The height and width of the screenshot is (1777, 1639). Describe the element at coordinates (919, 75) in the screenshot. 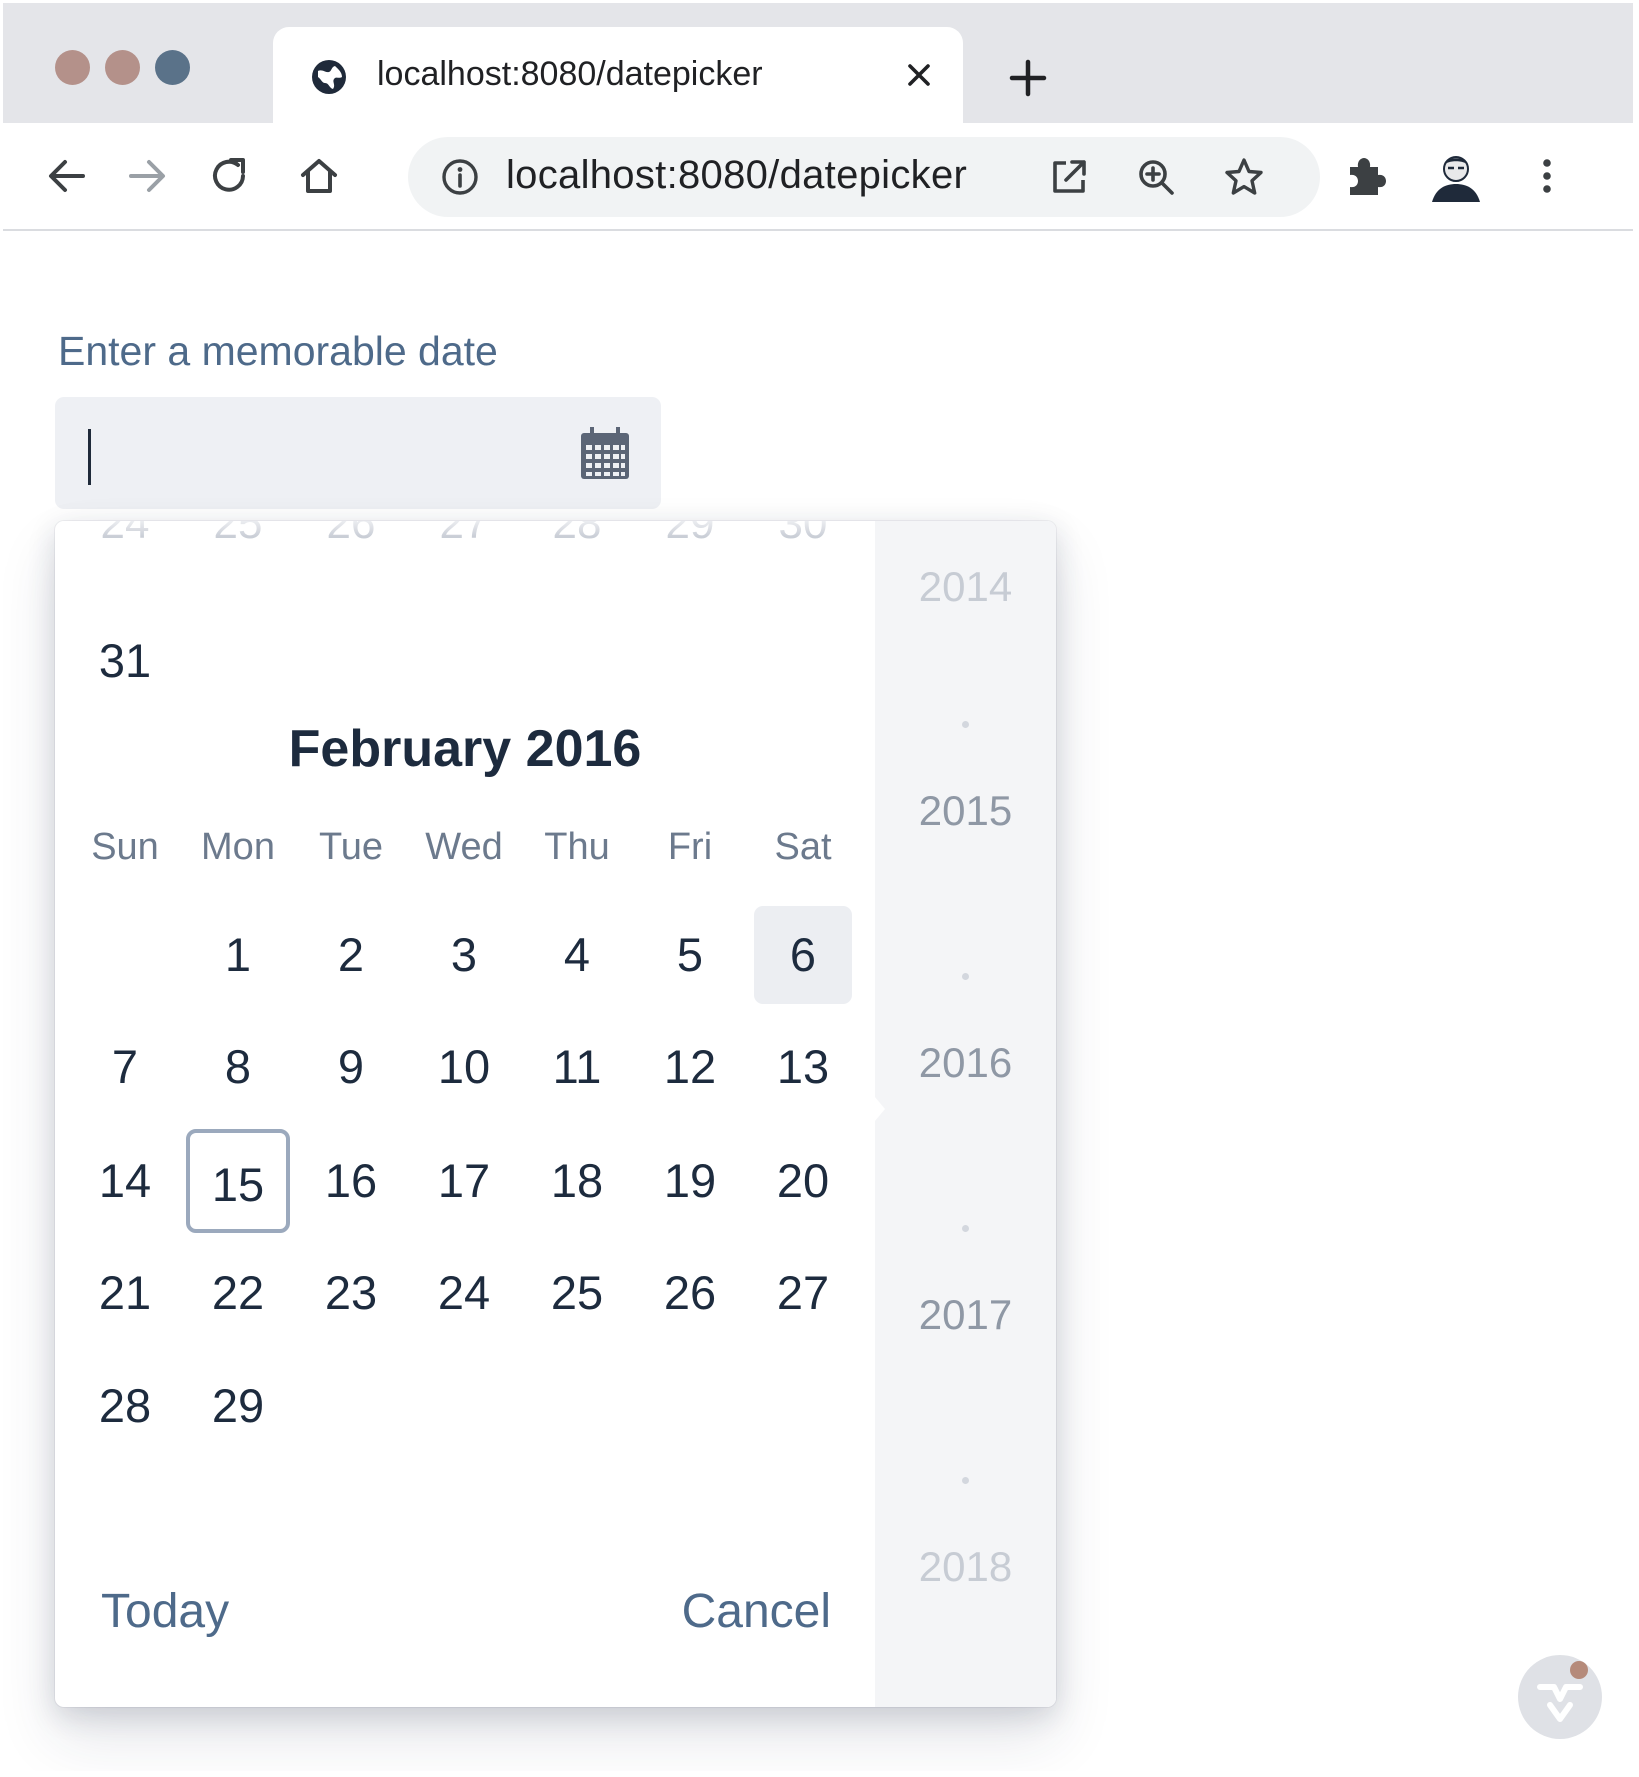

I see `close-tab-icon` at that location.